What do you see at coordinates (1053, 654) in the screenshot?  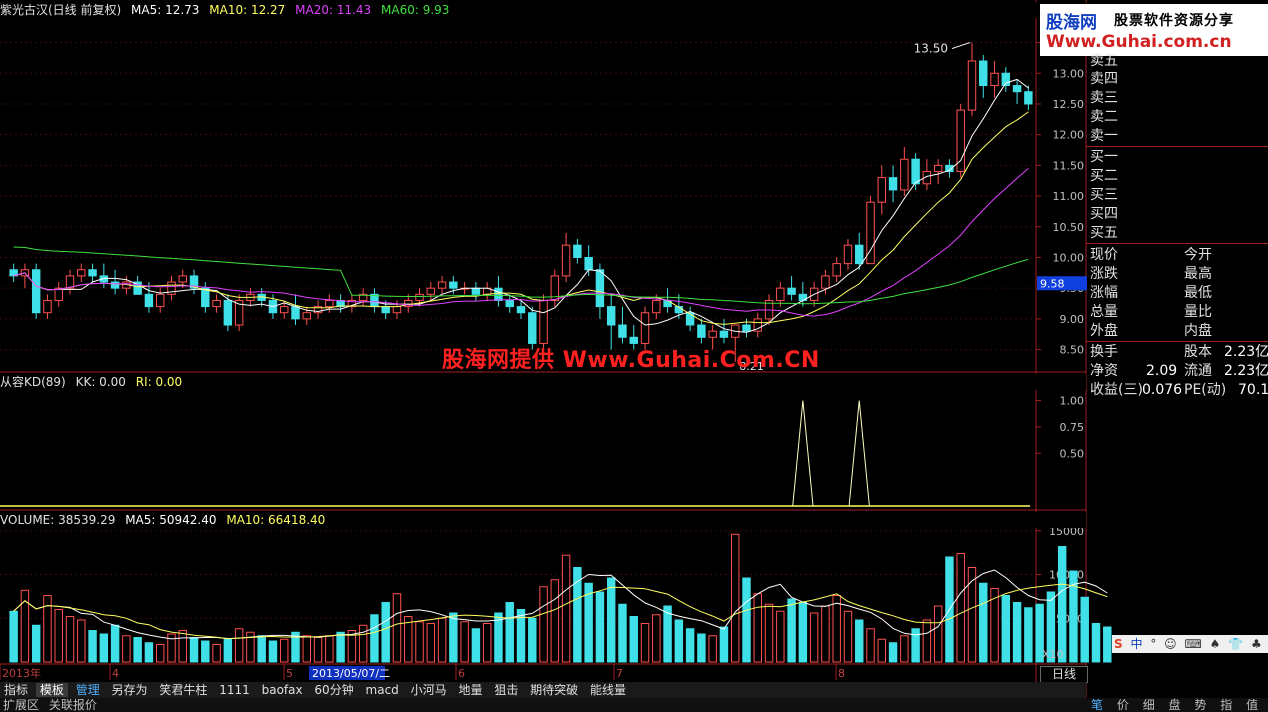 I see `volume-multiplier-label: X10` at bounding box center [1053, 654].